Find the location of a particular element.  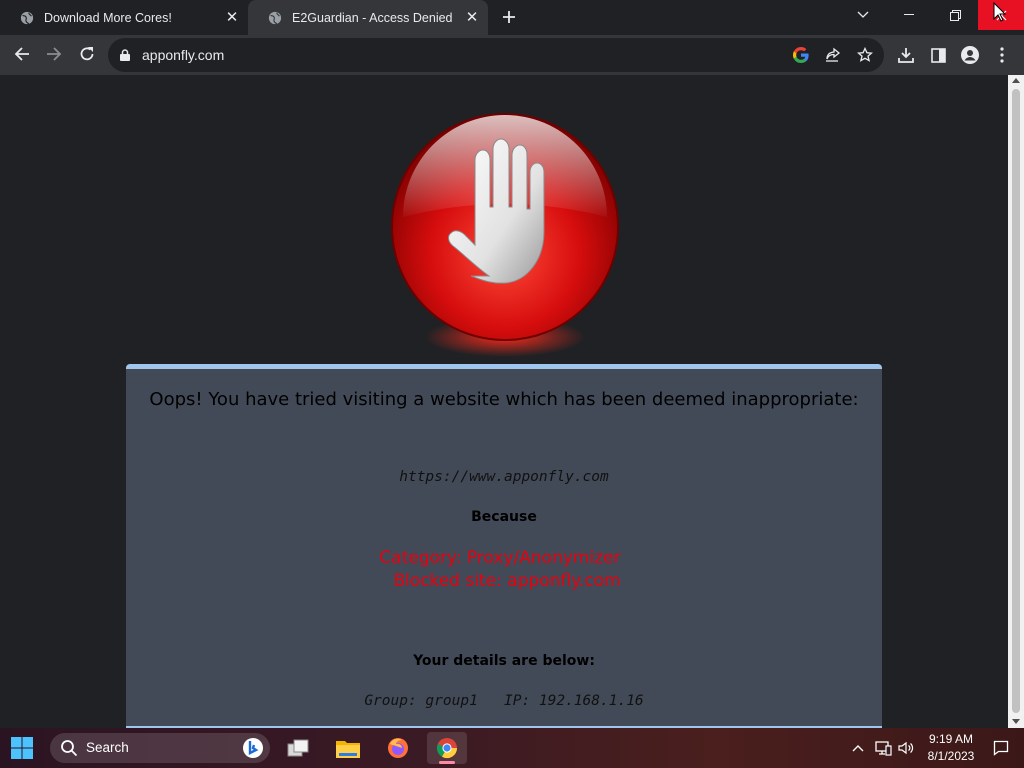

windows-logo-icon is located at coordinates (22, 748).